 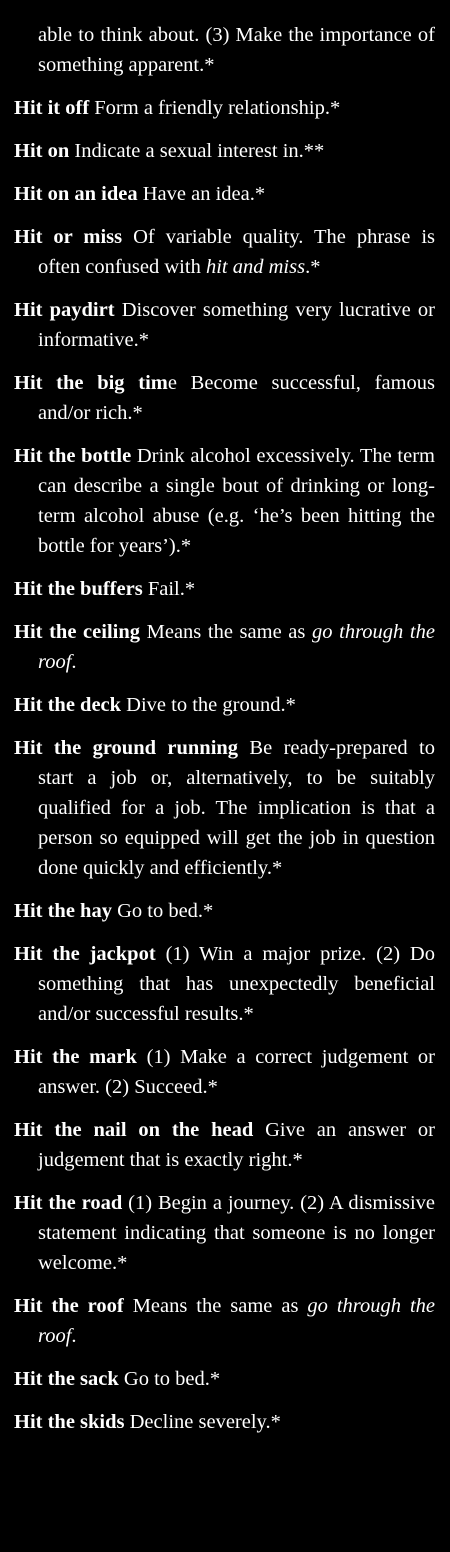 I want to click on dictionary-entry: Hit the buffers Fail.*, so click(x=224, y=589).